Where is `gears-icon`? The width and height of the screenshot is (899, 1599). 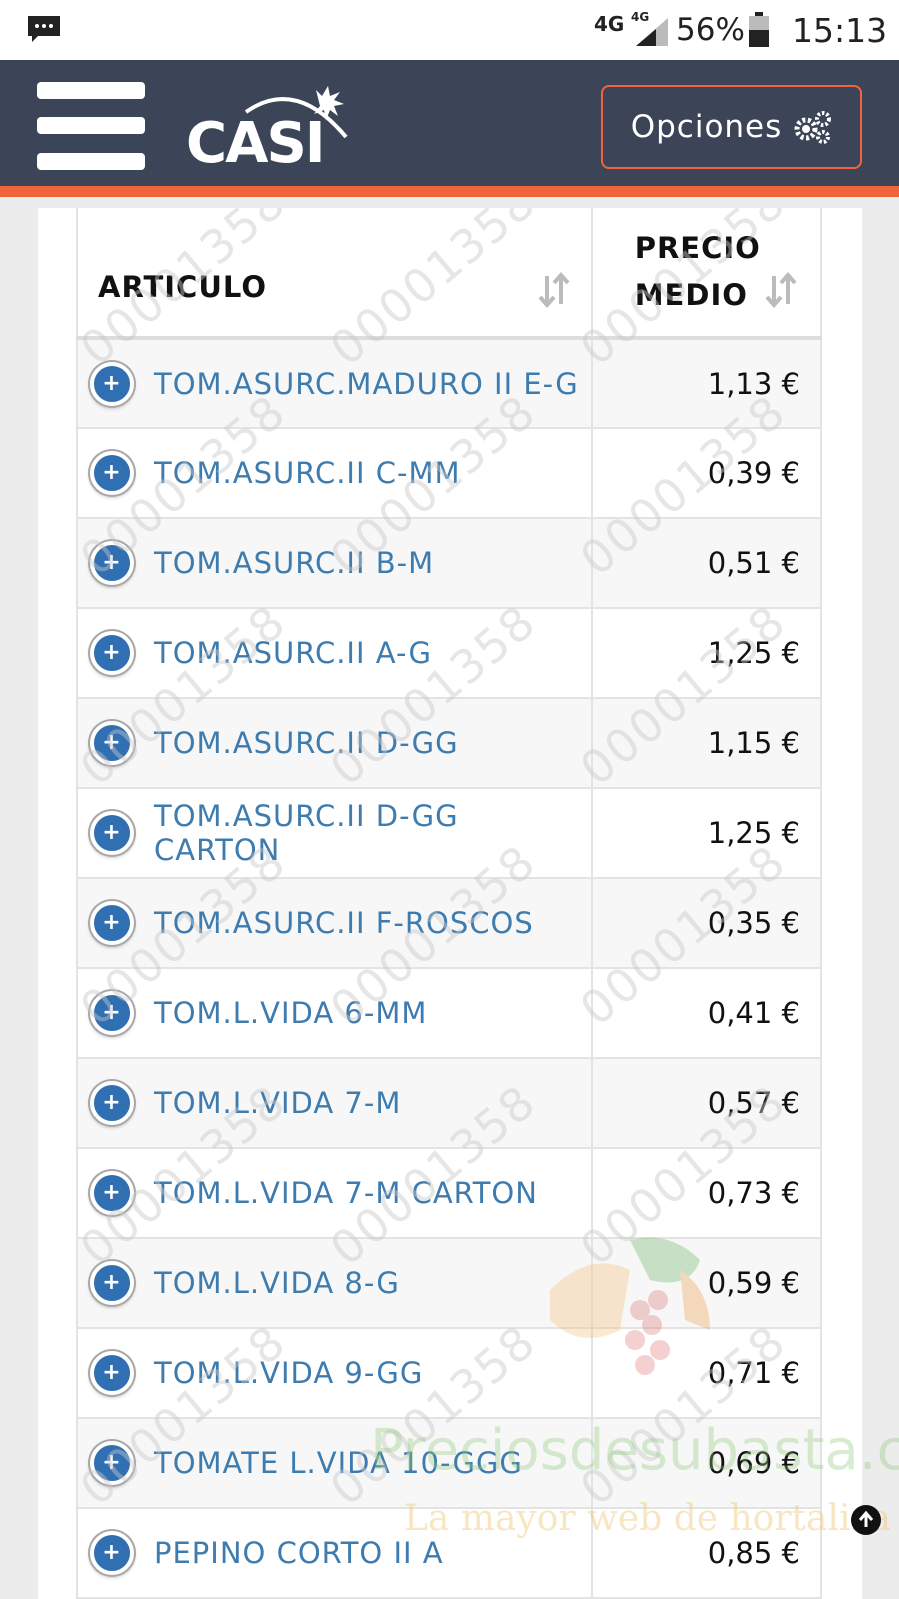
gears-icon is located at coordinates (813, 127).